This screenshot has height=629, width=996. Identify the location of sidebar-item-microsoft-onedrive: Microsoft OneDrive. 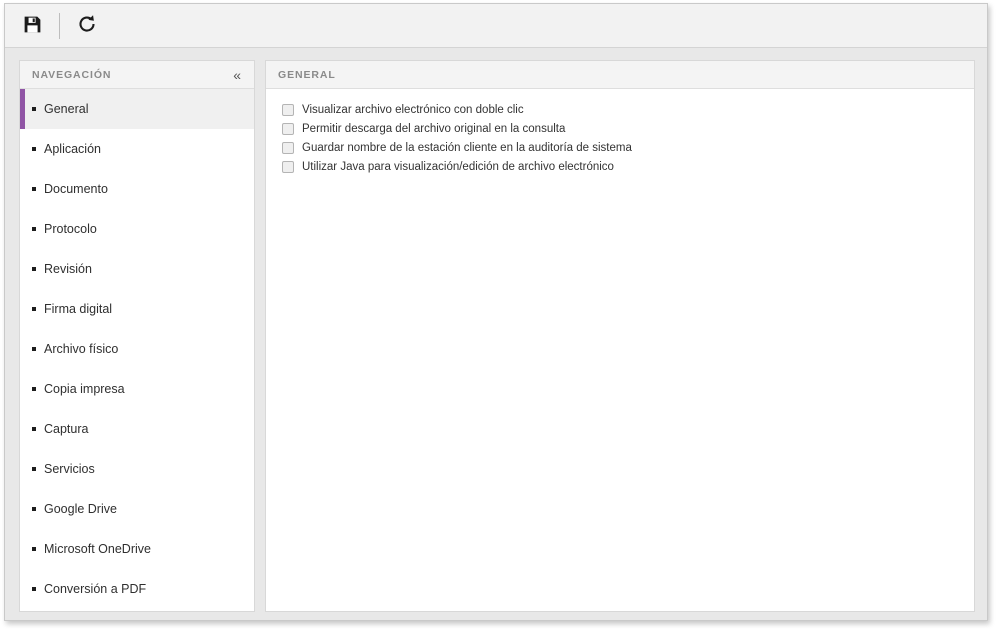
(137, 549).